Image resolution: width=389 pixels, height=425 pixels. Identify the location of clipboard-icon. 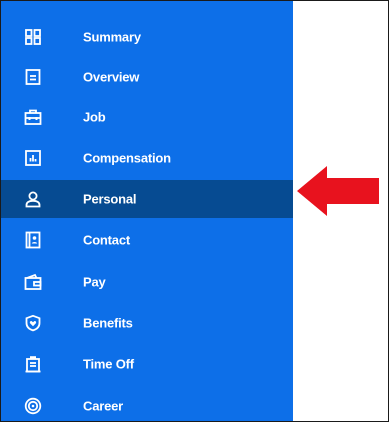
(33, 364).